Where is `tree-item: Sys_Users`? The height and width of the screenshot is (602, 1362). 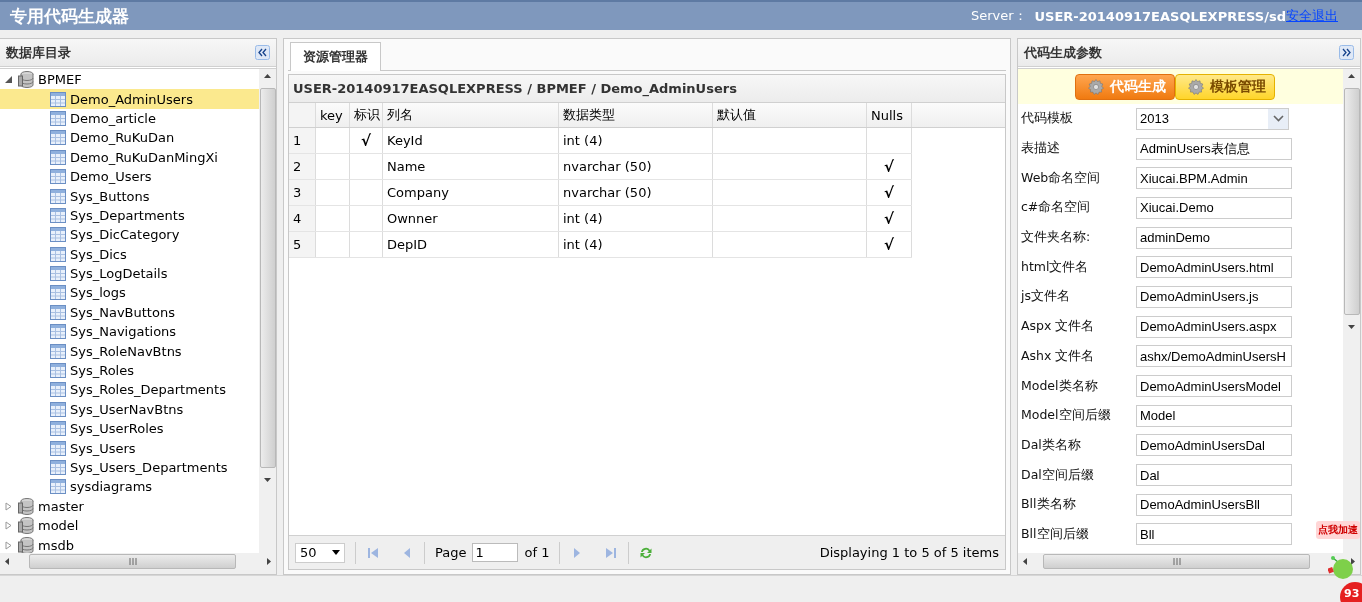 tree-item: Sys_Users is located at coordinates (129, 448).